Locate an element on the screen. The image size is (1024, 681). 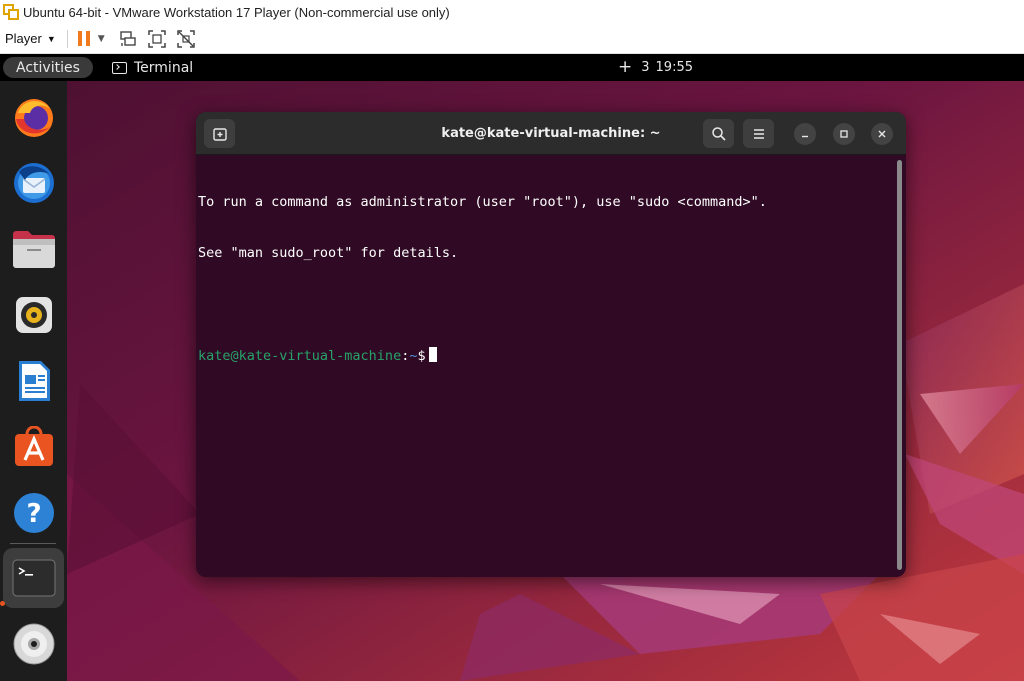
maximize-button is located at coordinates (844, 134).